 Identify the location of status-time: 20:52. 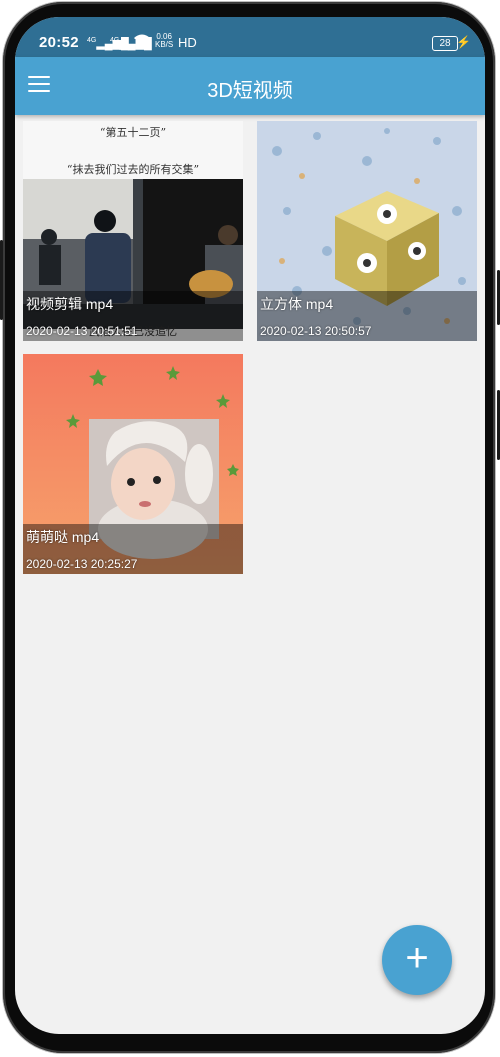
(59, 42).